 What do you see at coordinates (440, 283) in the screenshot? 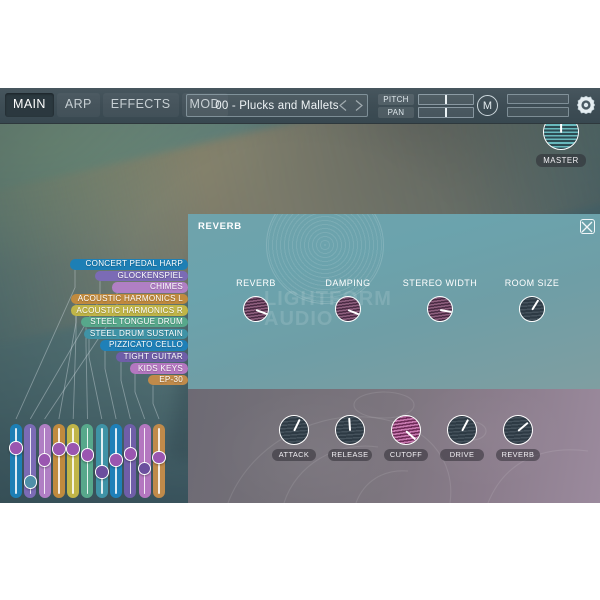
I see `reverb-stereo-width-label: STEREO WIDTH` at bounding box center [440, 283].